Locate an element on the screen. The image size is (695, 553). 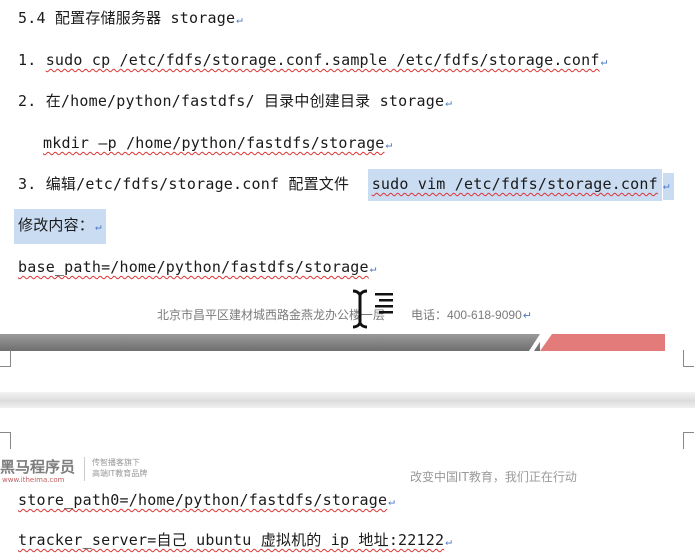
step-2-command-line: mkdir –p /home/python/fastdfs/storage↵ is located at coordinates (217, 144).